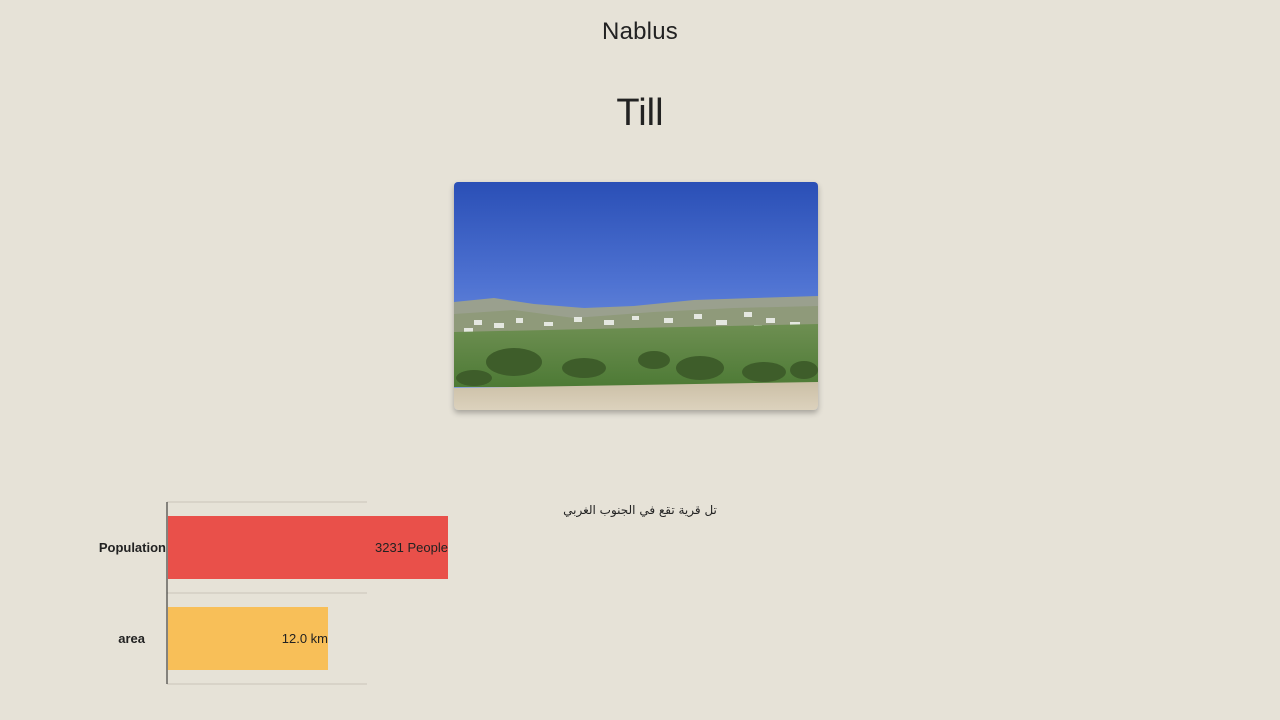 The image size is (1280, 720). What do you see at coordinates (131, 638) in the screenshot?
I see `category-label-area: area` at bounding box center [131, 638].